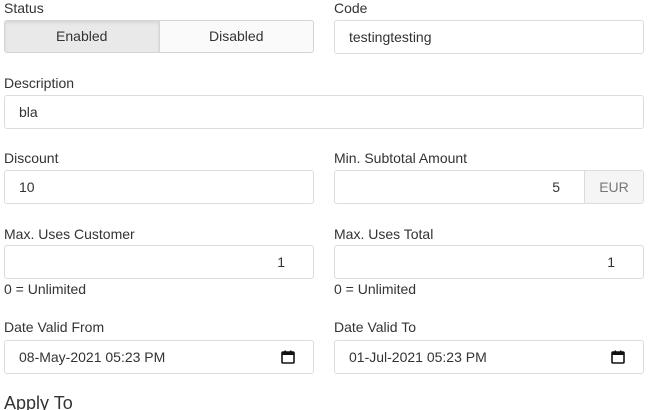  What do you see at coordinates (375, 327) in the screenshot?
I see `date-valid-to-label: Date Valid To` at bounding box center [375, 327].